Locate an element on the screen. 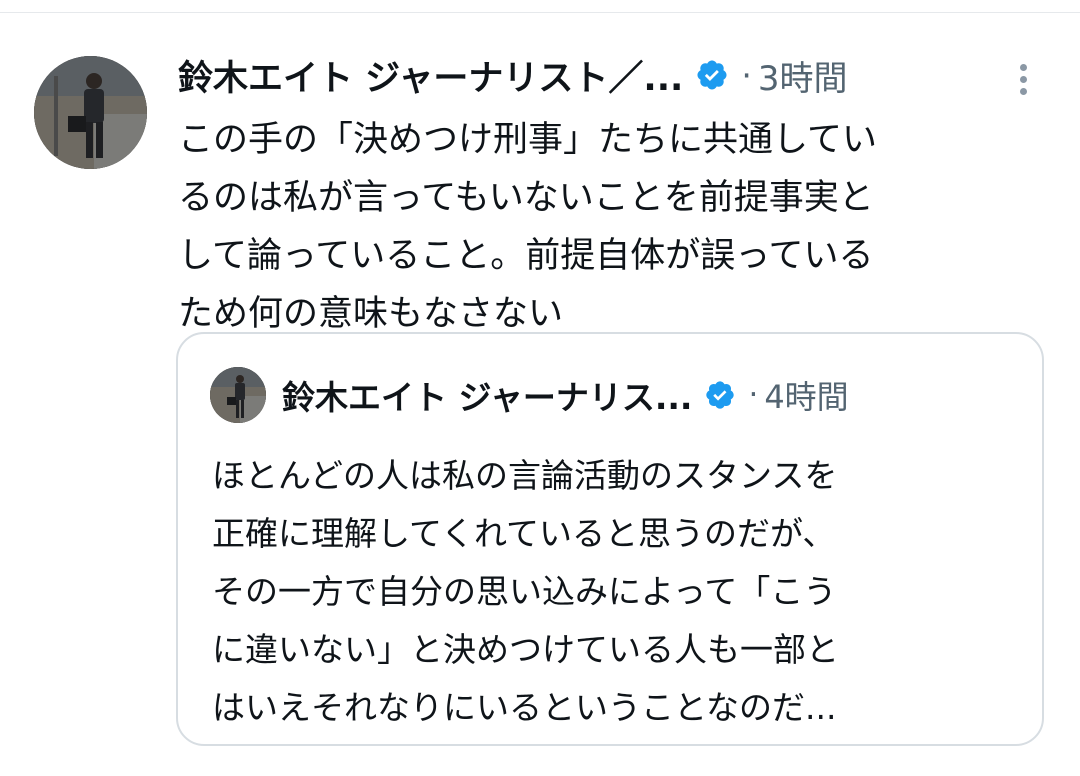 Image resolution: width=1080 pixels, height=776 pixels. tweet-header: 鈴木エイト ジャーナリスト／... · 3時間 is located at coordinates (512, 75).